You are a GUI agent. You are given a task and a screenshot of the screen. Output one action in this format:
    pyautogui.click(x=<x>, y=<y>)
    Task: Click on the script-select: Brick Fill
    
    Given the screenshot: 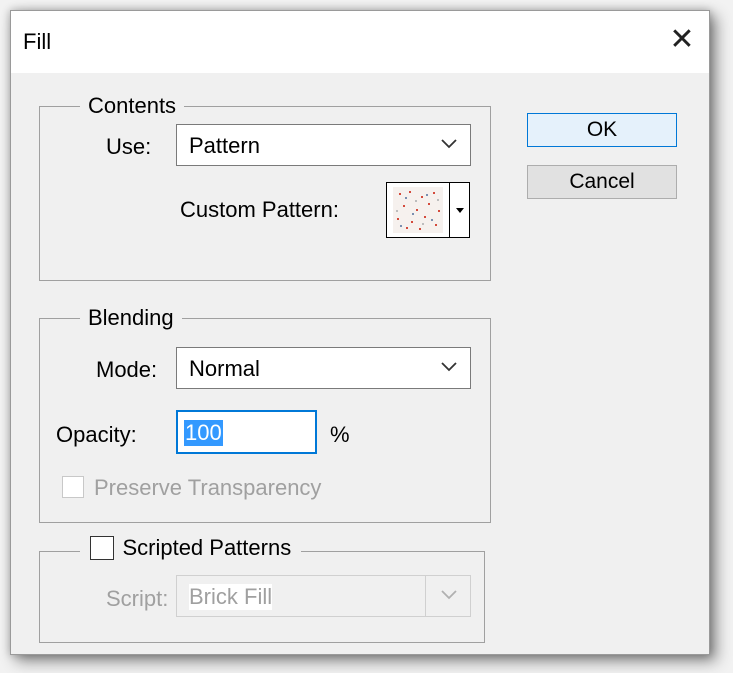 What is the action you would take?
    pyautogui.click(x=323, y=596)
    